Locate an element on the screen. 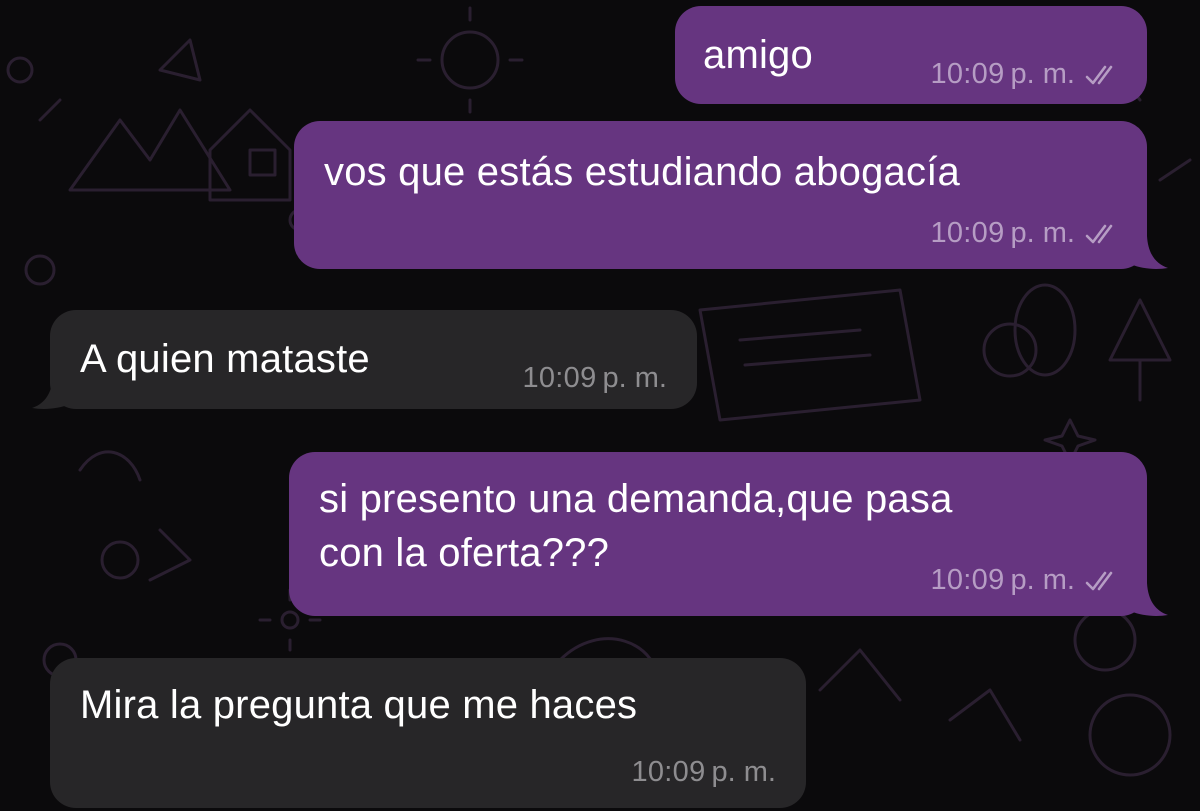  message-text: amigo is located at coordinates (758, 55).